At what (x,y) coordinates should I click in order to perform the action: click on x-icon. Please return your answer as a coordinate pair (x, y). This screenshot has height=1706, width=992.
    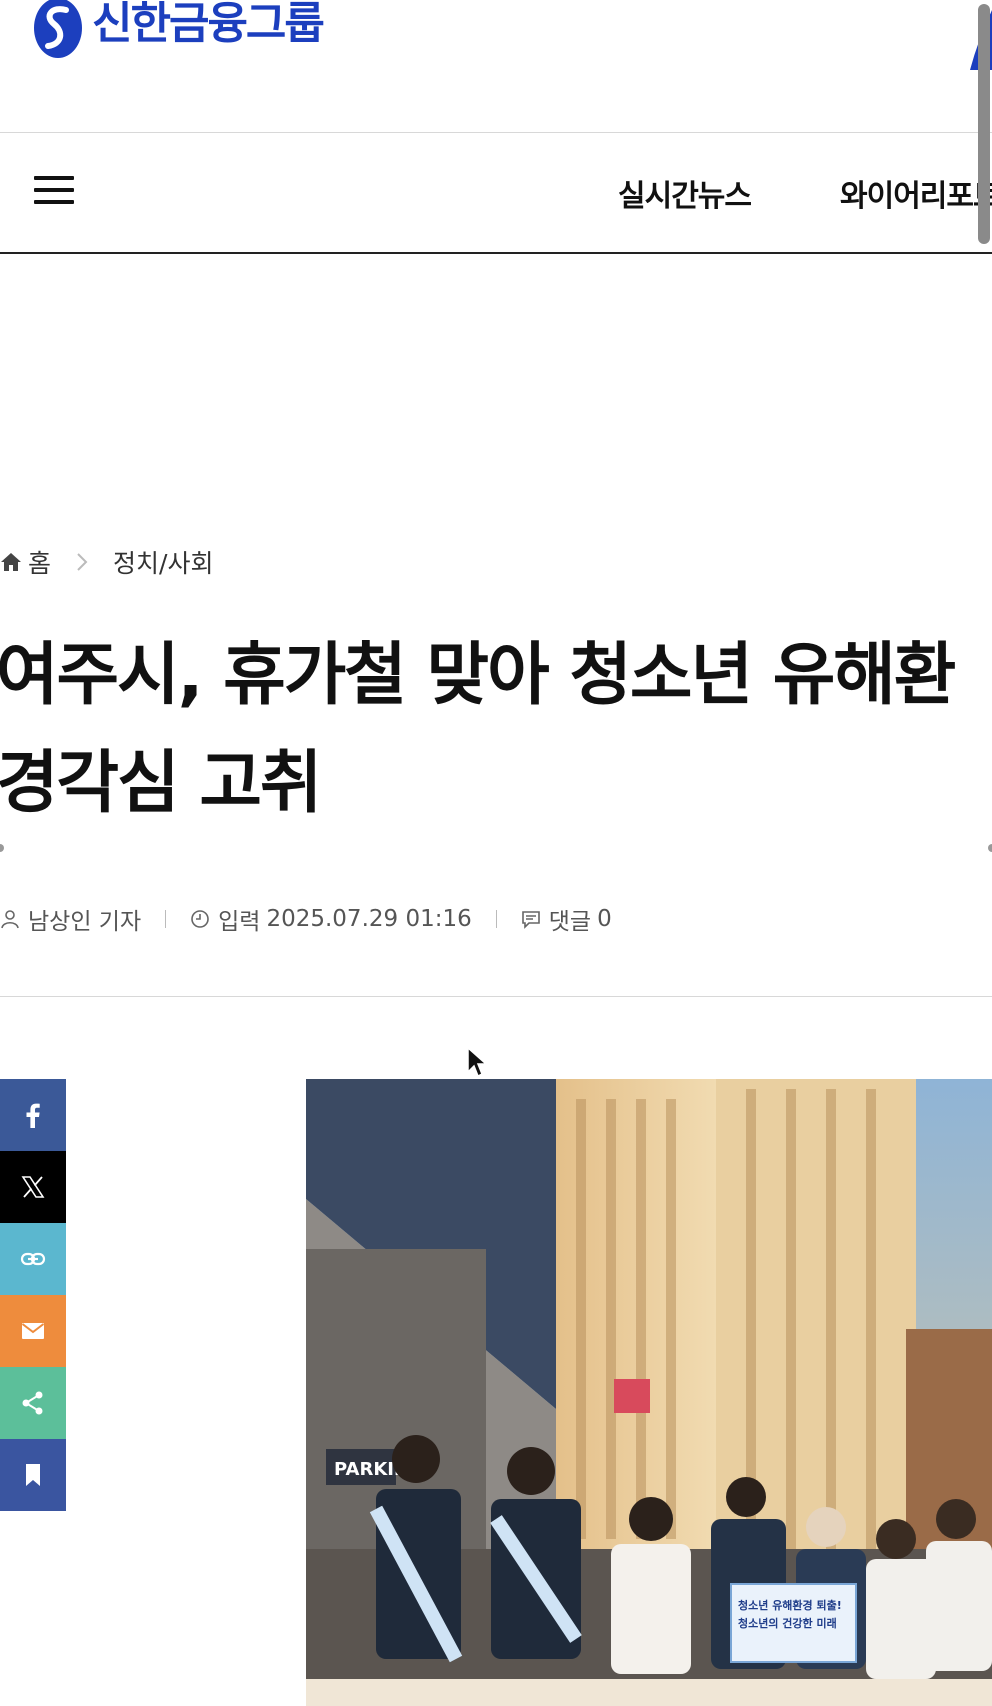
    Looking at the image, I should click on (33, 1187).